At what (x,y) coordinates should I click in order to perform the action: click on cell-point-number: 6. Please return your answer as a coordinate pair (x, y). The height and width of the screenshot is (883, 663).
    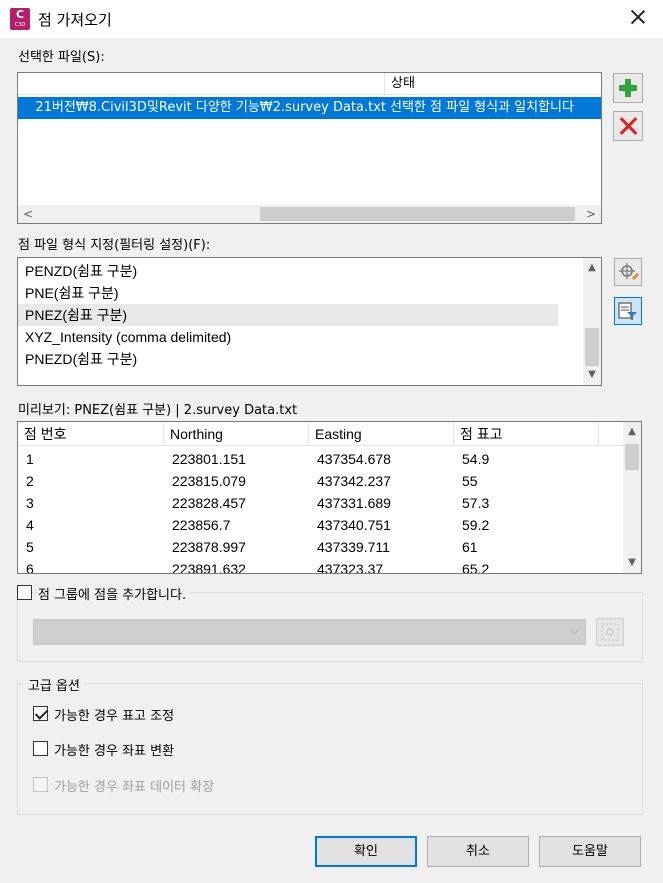
    Looking at the image, I should click on (30, 567).